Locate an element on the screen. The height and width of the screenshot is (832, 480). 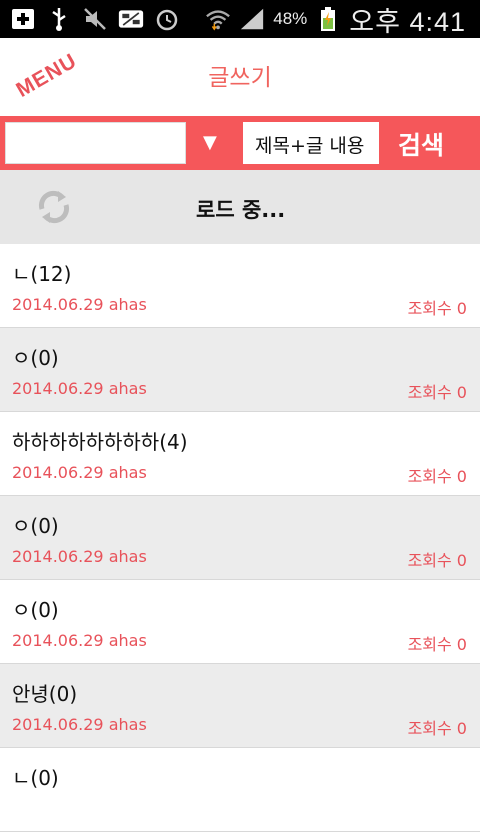
battery-percentage: 48% is located at coordinates (290, 18).